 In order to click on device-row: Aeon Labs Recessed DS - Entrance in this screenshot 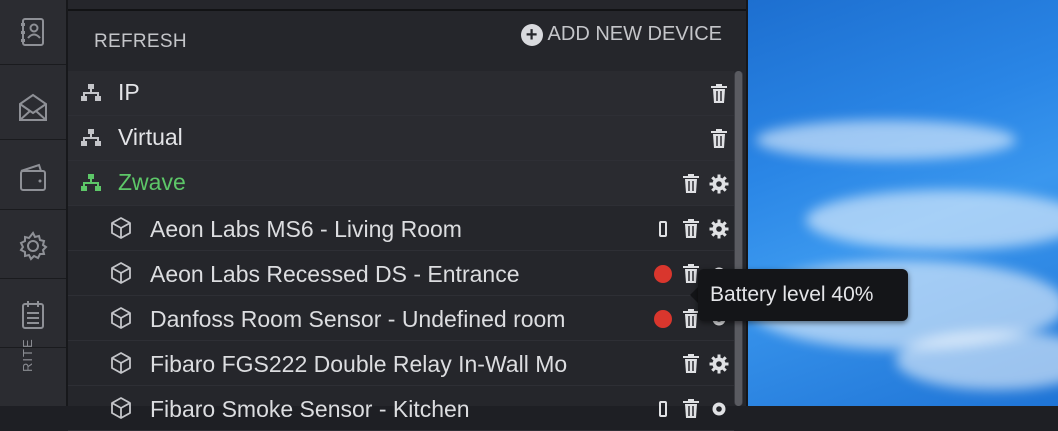, I will do `click(401, 273)`.